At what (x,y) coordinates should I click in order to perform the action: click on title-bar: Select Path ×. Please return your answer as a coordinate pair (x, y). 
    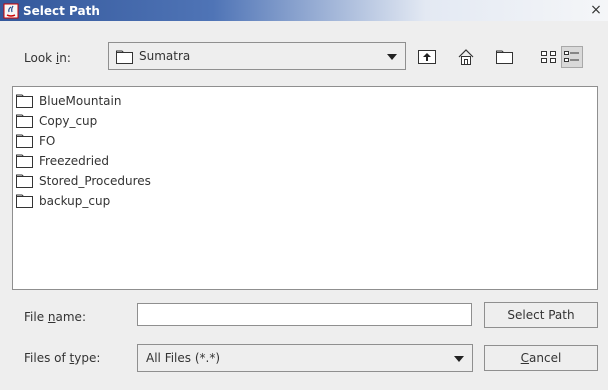
    Looking at the image, I should click on (304, 10).